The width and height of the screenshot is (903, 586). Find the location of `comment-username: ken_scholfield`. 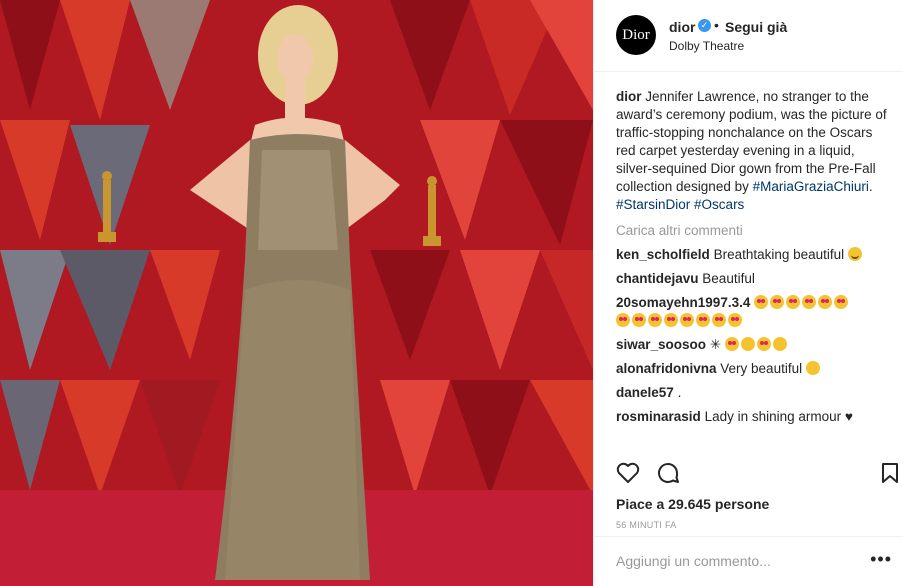

comment-username: ken_scholfield is located at coordinates (663, 254).